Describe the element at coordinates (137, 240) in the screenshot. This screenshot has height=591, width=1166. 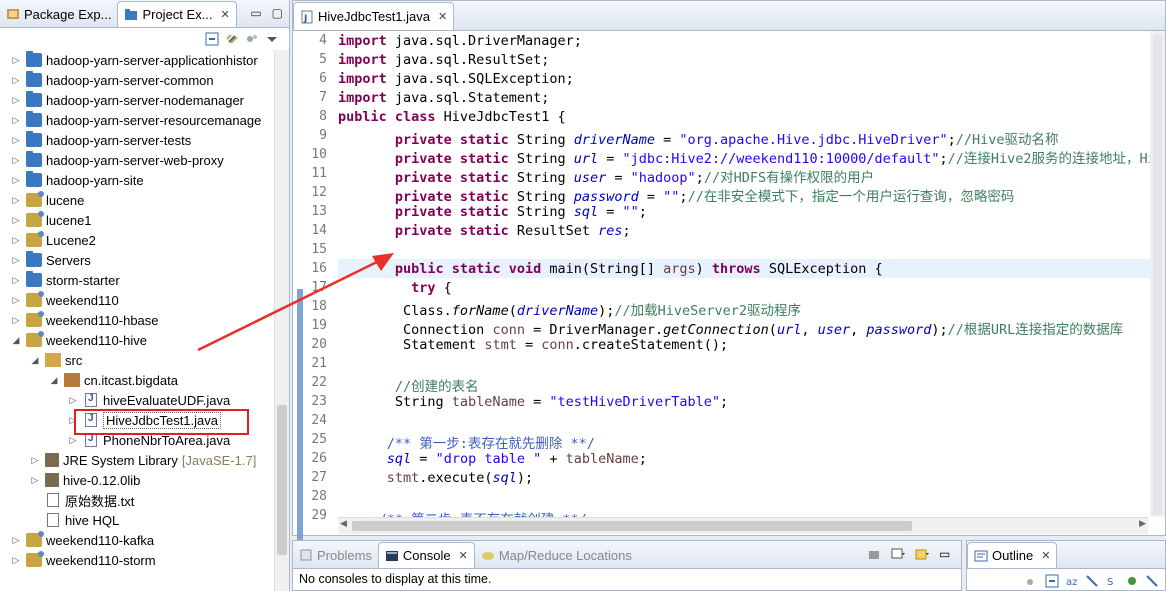
I see `tree-item: ▷ Lucene2` at that location.